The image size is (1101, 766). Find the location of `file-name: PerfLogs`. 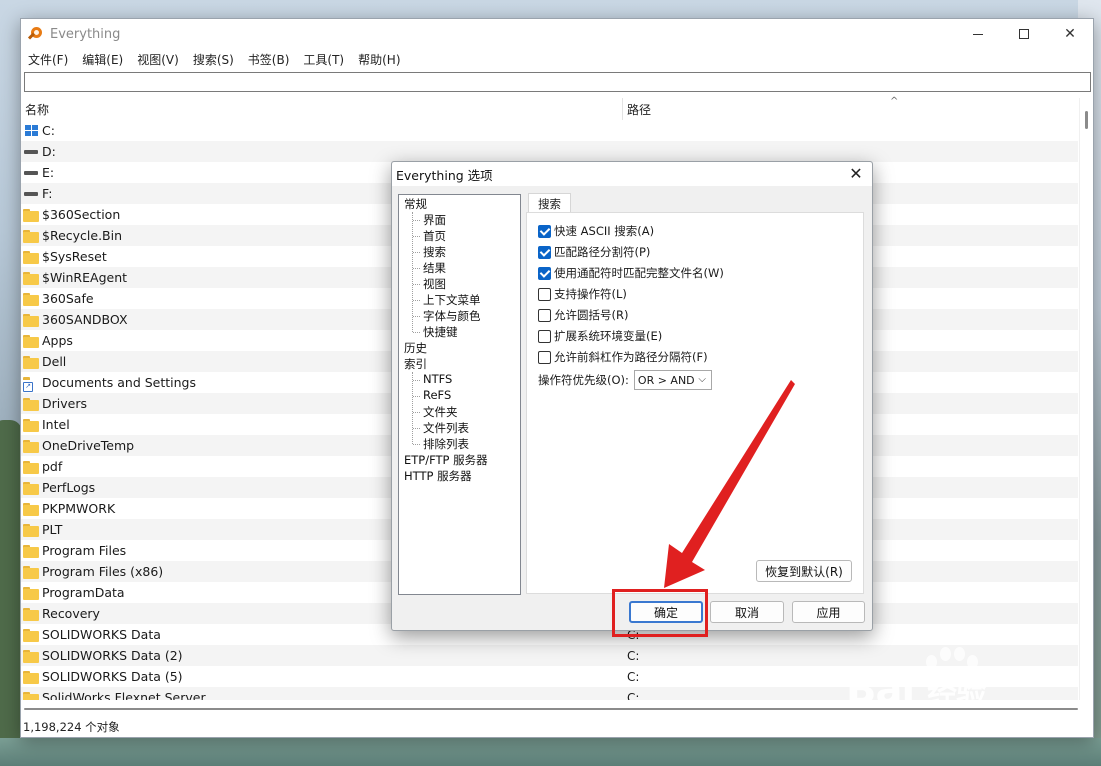

file-name: PerfLogs is located at coordinates (69, 487).